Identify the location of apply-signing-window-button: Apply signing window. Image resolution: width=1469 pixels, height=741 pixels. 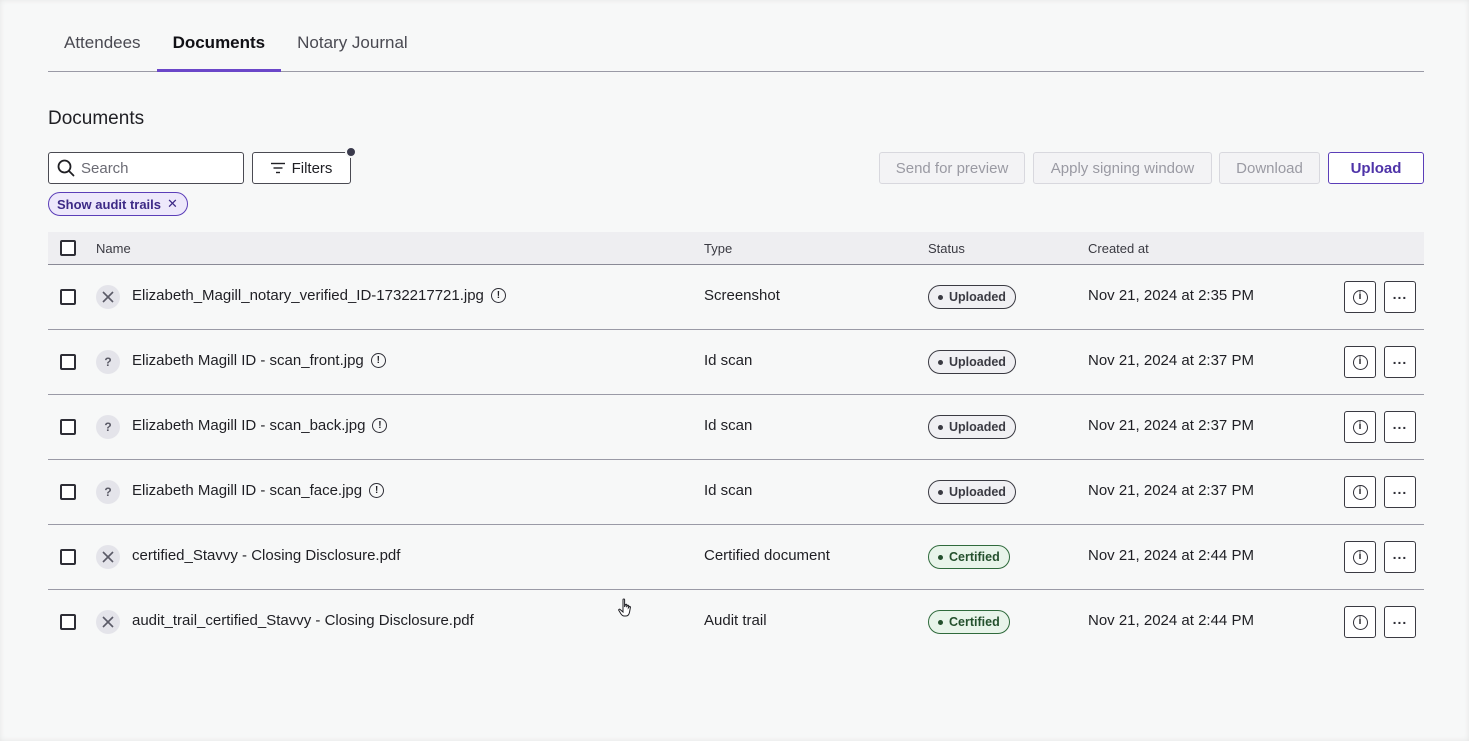
(1122, 168).